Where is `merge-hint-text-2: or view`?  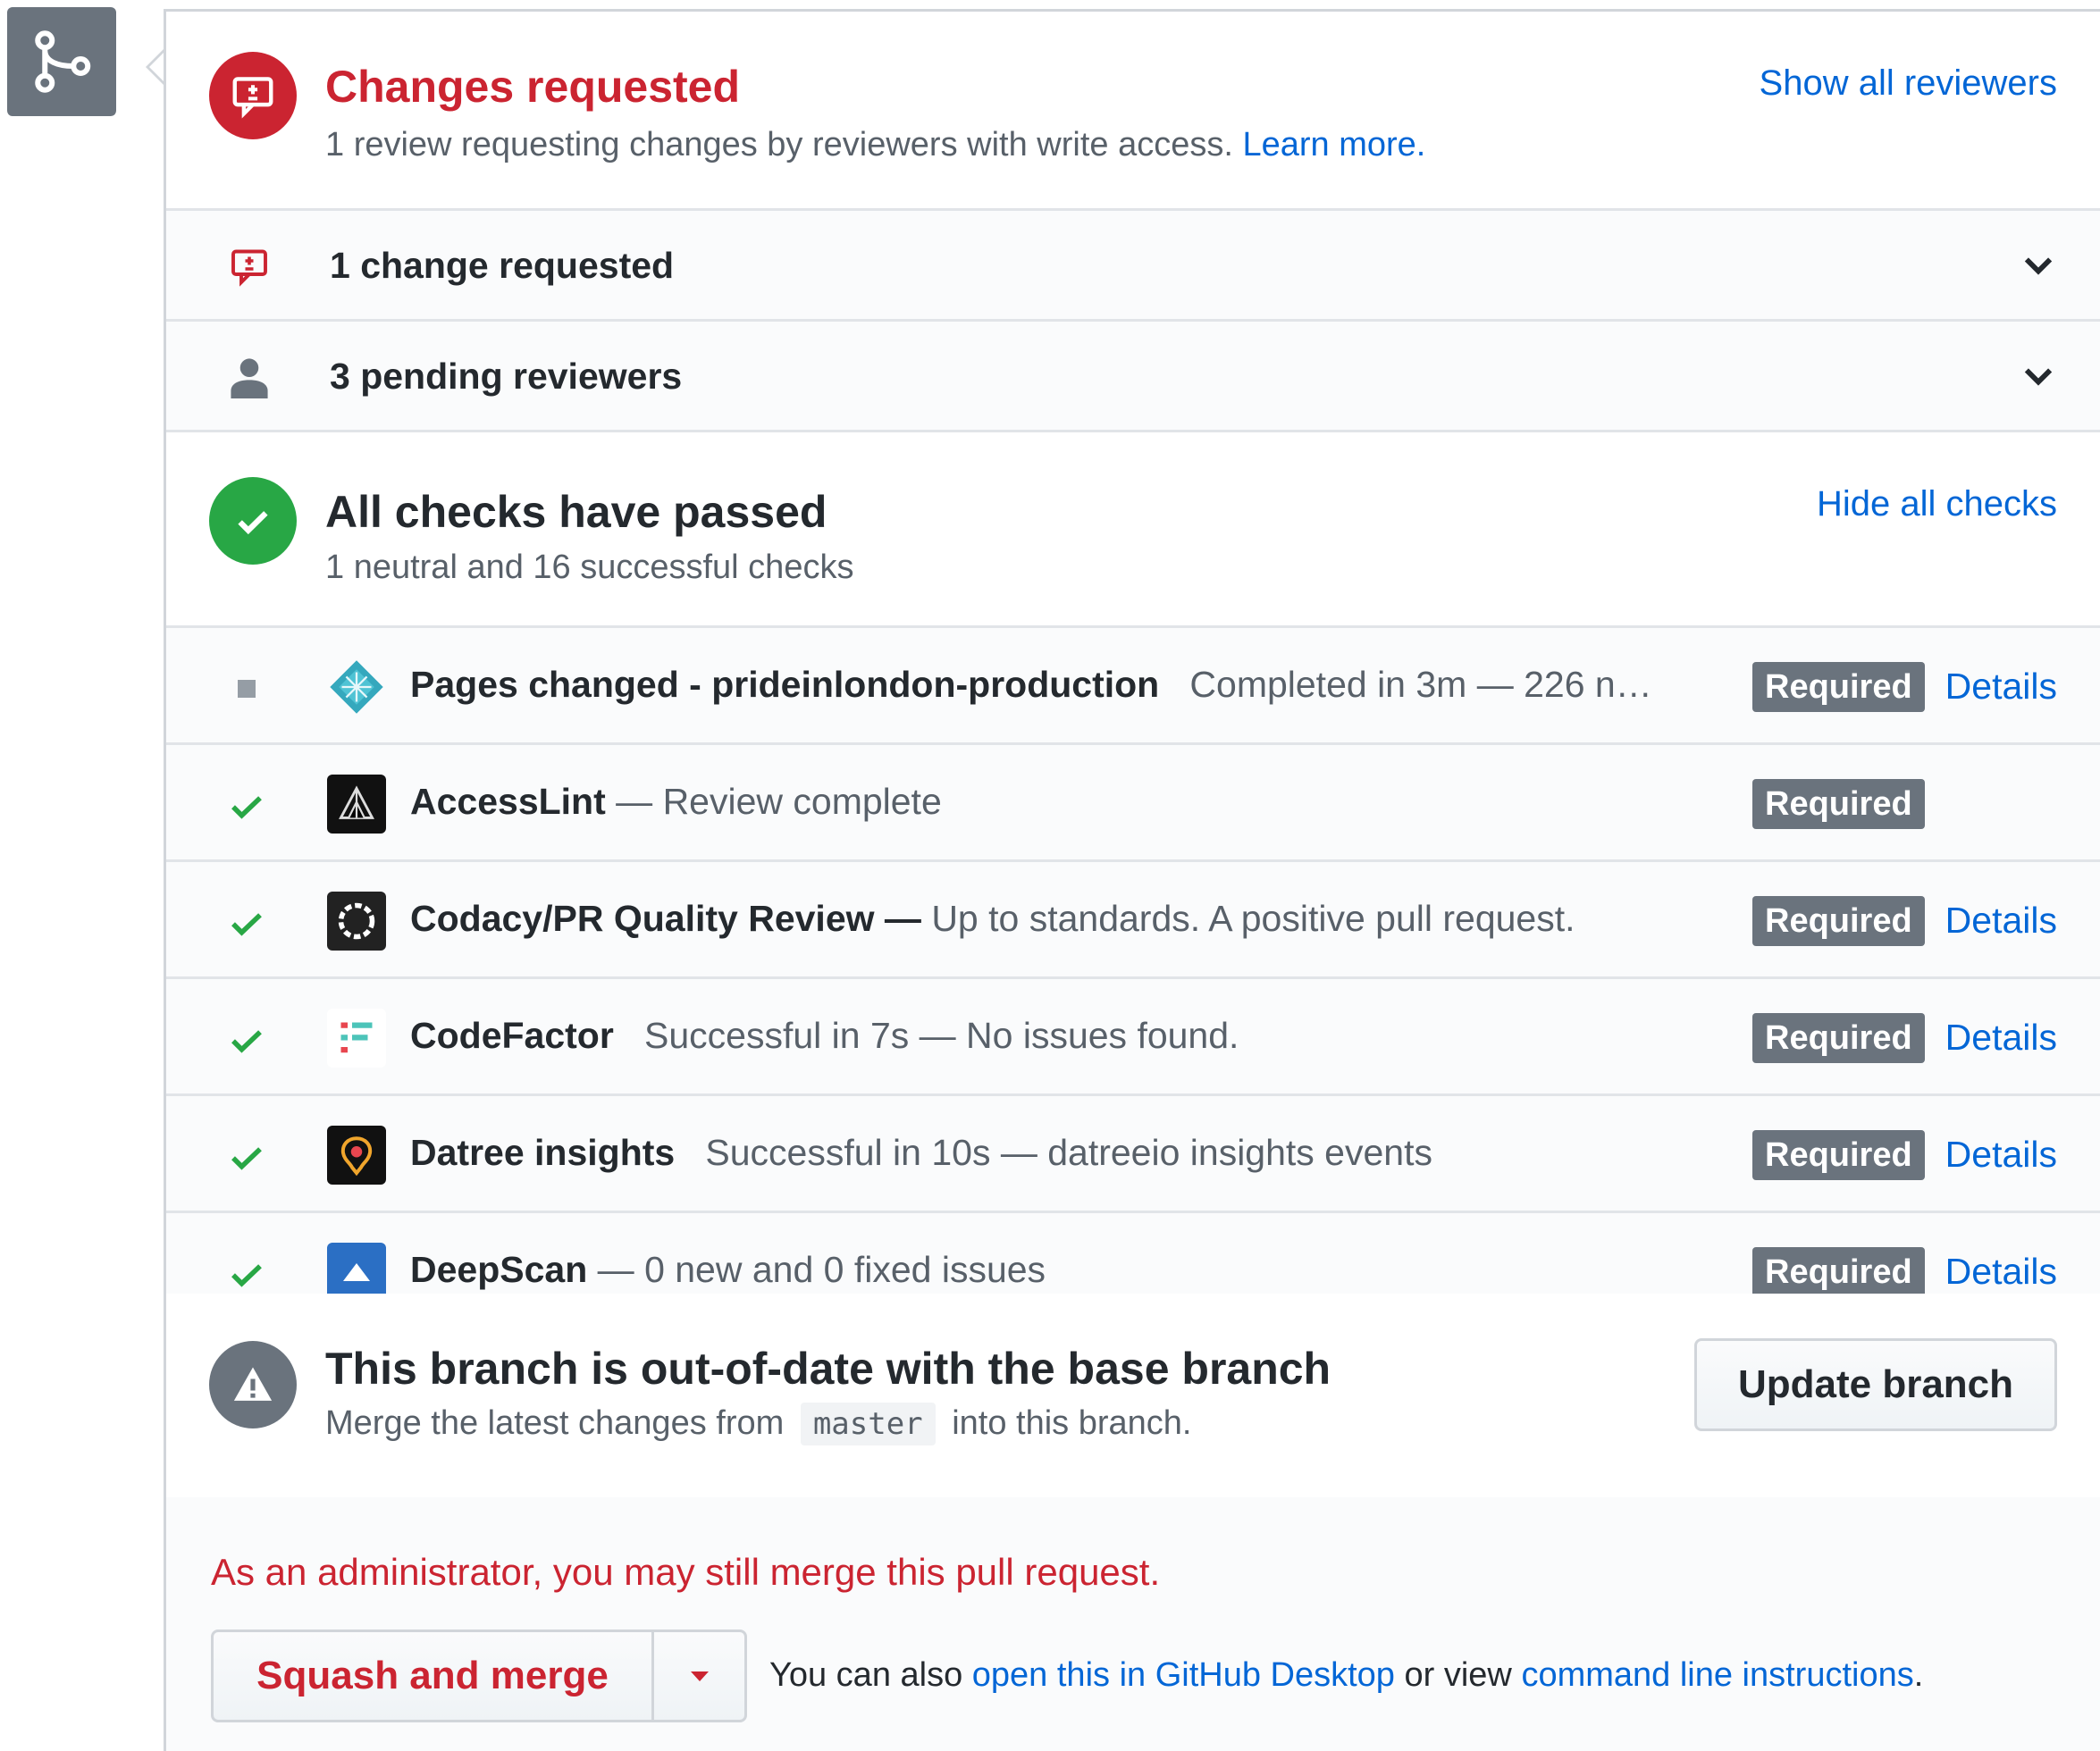 merge-hint-text-2: or view is located at coordinates (1458, 1675).